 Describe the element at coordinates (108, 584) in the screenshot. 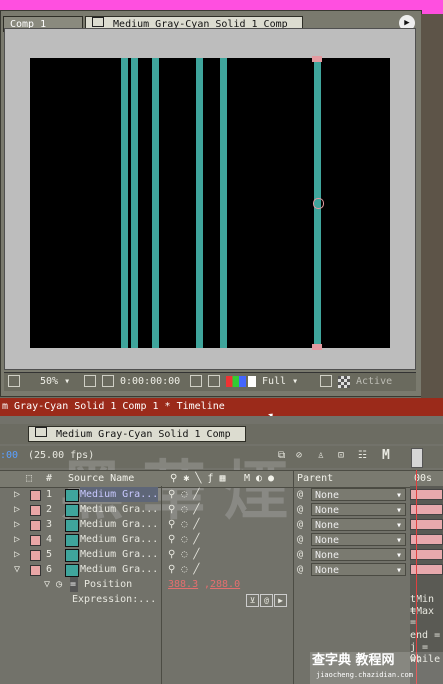

I see `property-name: Position` at that location.